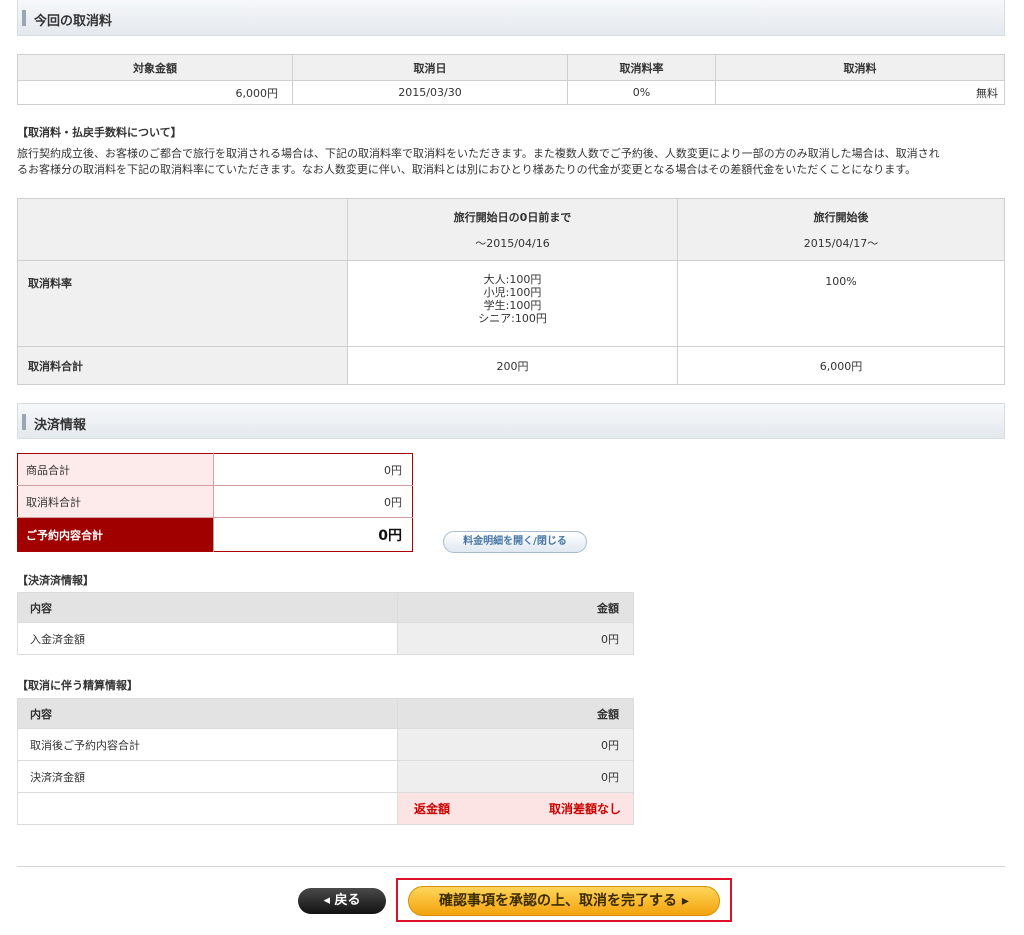 The width and height of the screenshot is (1024, 935). I want to click on payment-row: 取消料合計 0円, so click(215, 501).